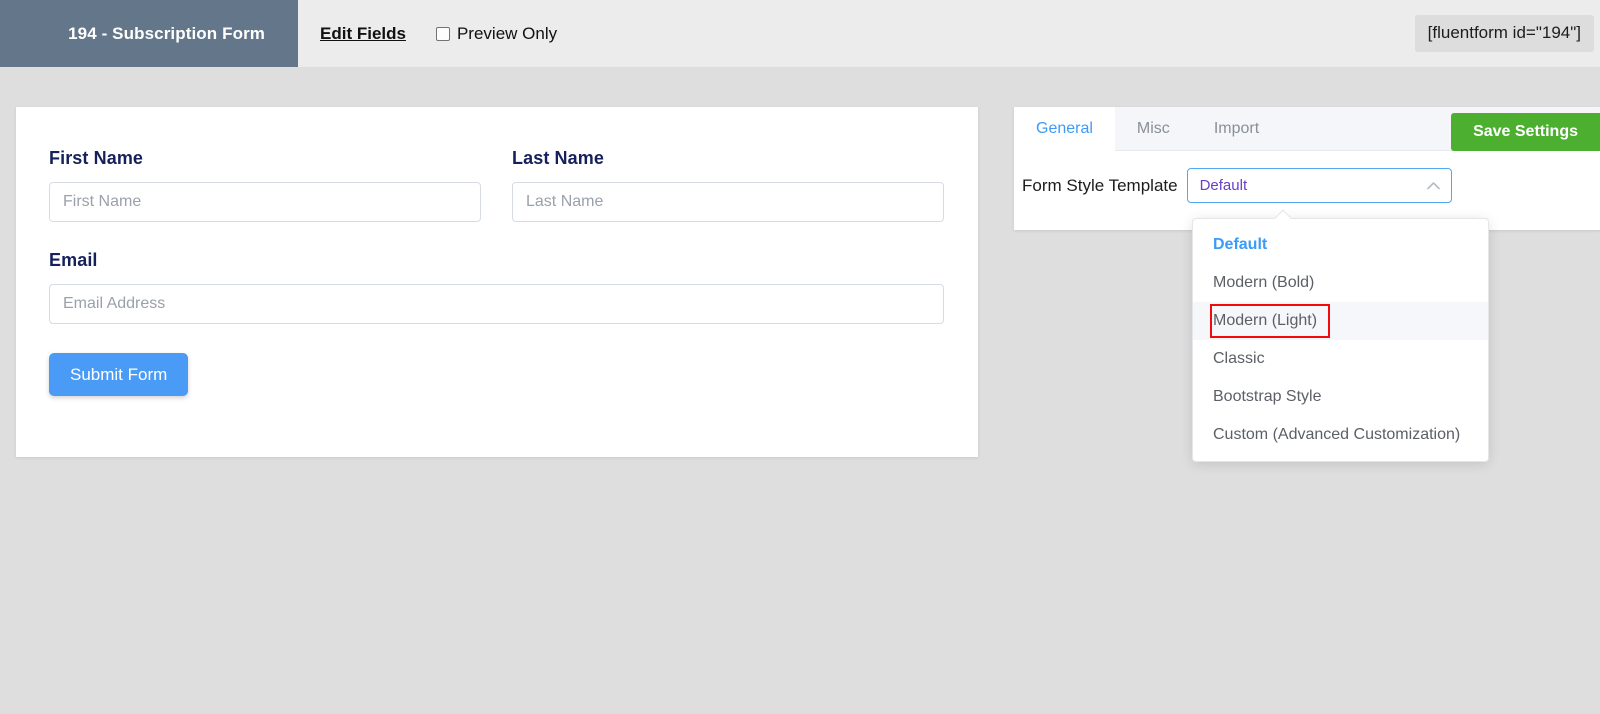 Image resolution: width=1600 pixels, height=714 pixels. Describe the element at coordinates (1236, 128) in the screenshot. I see `tab-import: Import` at that location.